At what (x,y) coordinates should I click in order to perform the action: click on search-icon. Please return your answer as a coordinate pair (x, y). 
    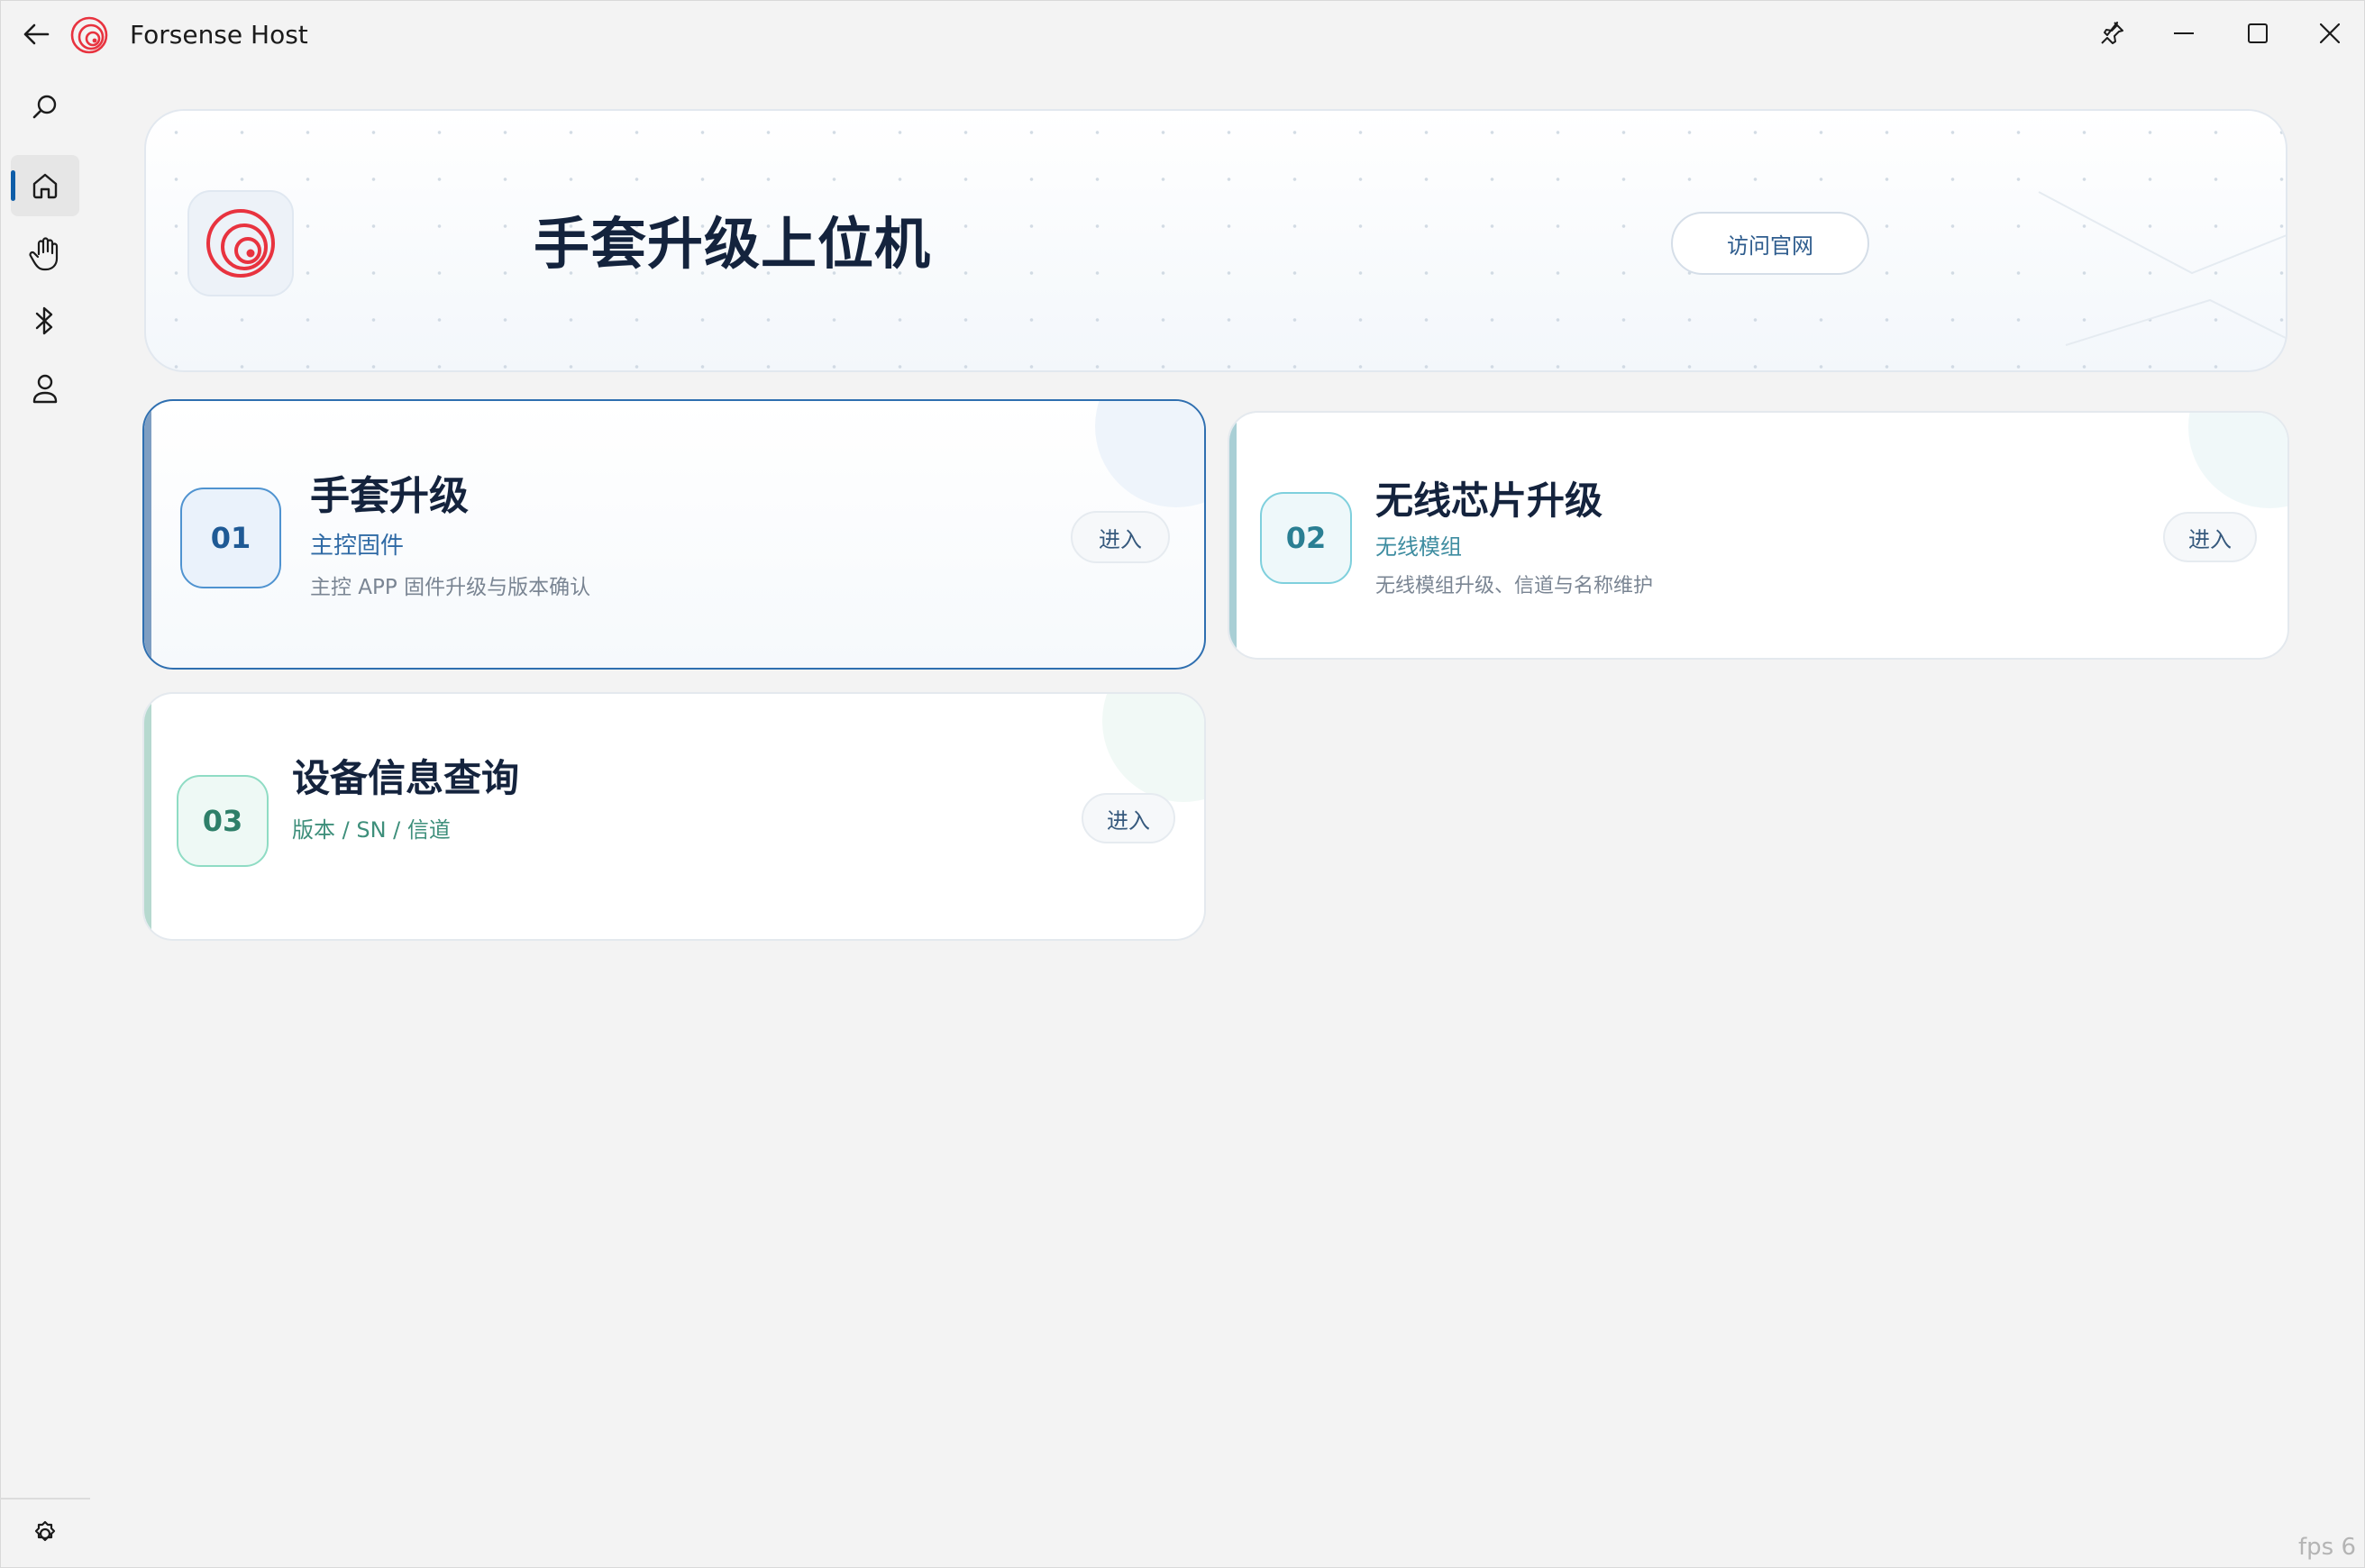
    Looking at the image, I should click on (44, 107).